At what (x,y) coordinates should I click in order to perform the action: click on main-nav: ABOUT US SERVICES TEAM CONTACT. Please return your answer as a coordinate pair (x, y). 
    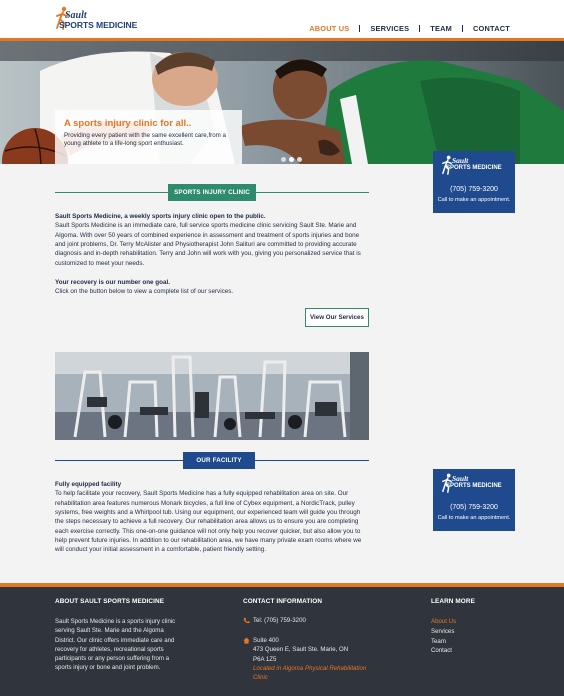
    Looking at the image, I should click on (409, 28).